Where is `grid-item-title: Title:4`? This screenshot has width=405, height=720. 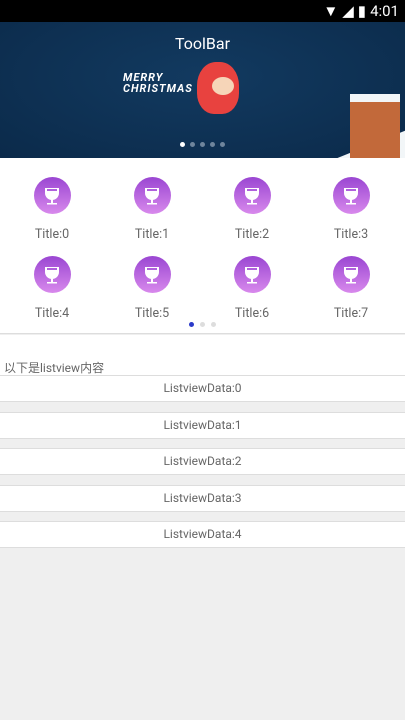 grid-item-title: Title:4 is located at coordinates (52, 313).